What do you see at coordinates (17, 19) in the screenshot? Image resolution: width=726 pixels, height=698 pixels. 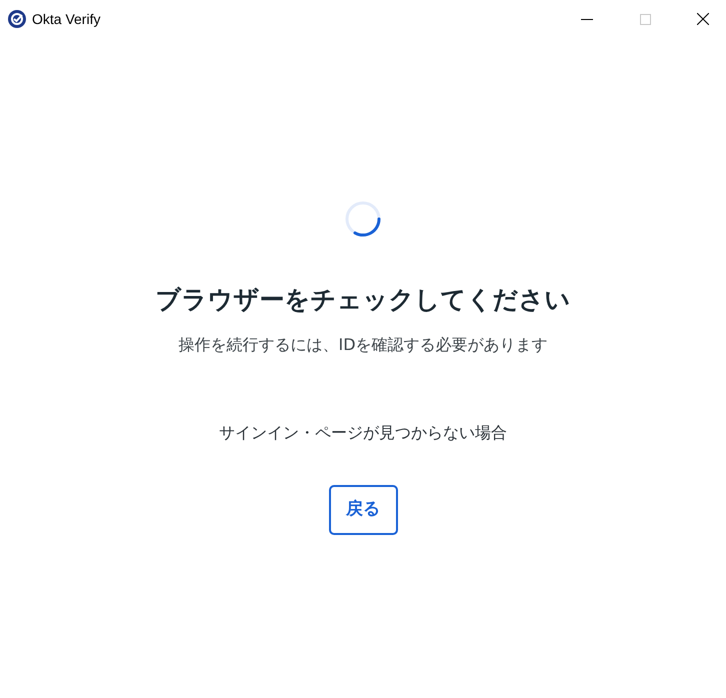 I see `app-logo-icon` at bounding box center [17, 19].